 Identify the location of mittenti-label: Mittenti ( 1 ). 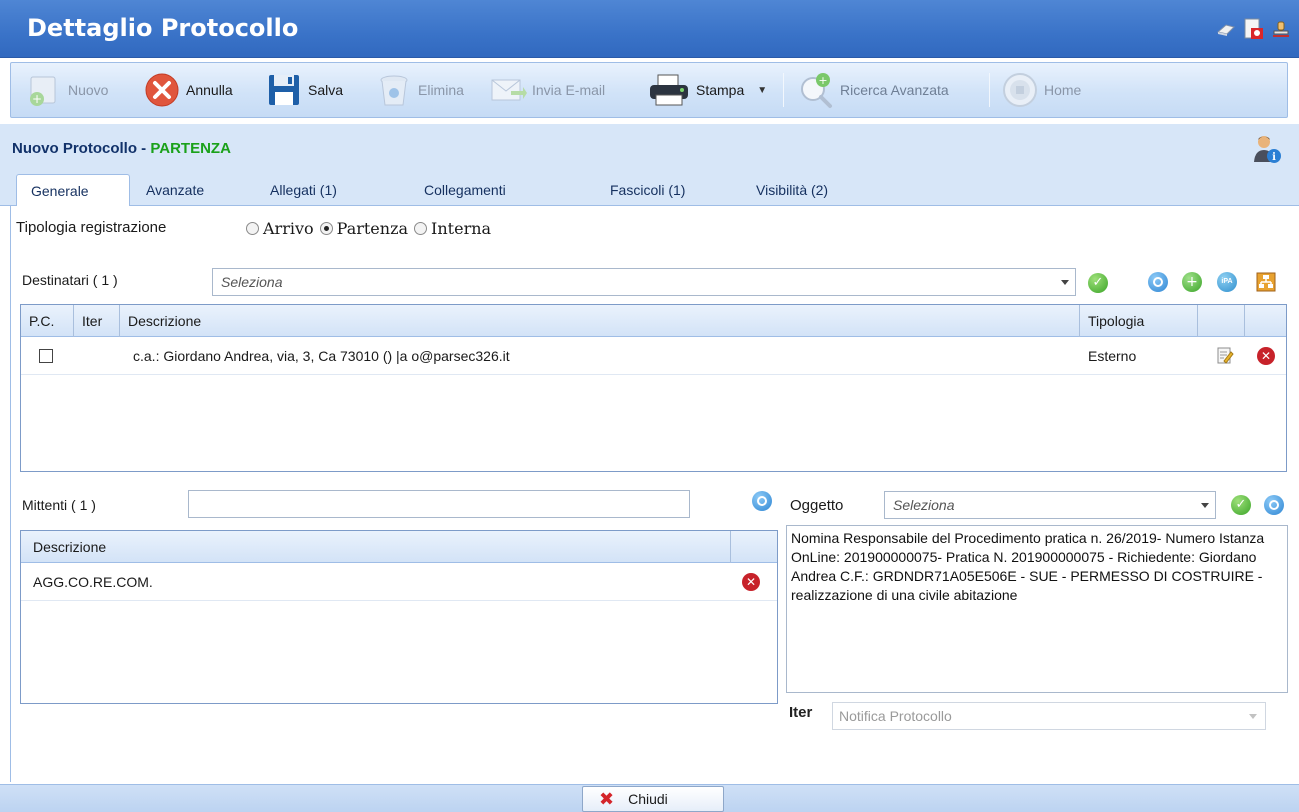
(59, 505).